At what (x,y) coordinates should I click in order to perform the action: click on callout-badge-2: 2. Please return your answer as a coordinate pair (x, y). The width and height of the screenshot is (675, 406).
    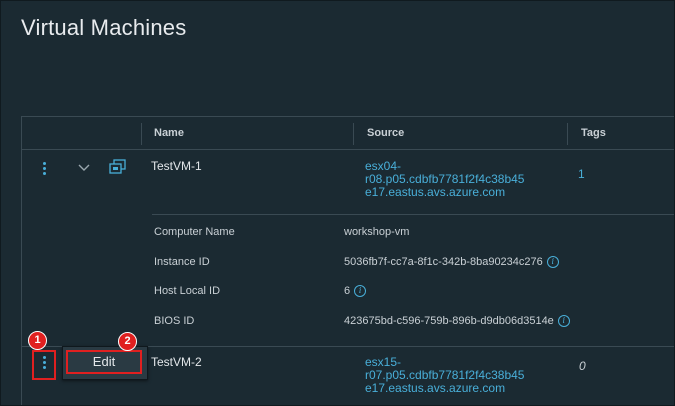
    Looking at the image, I should click on (127, 341).